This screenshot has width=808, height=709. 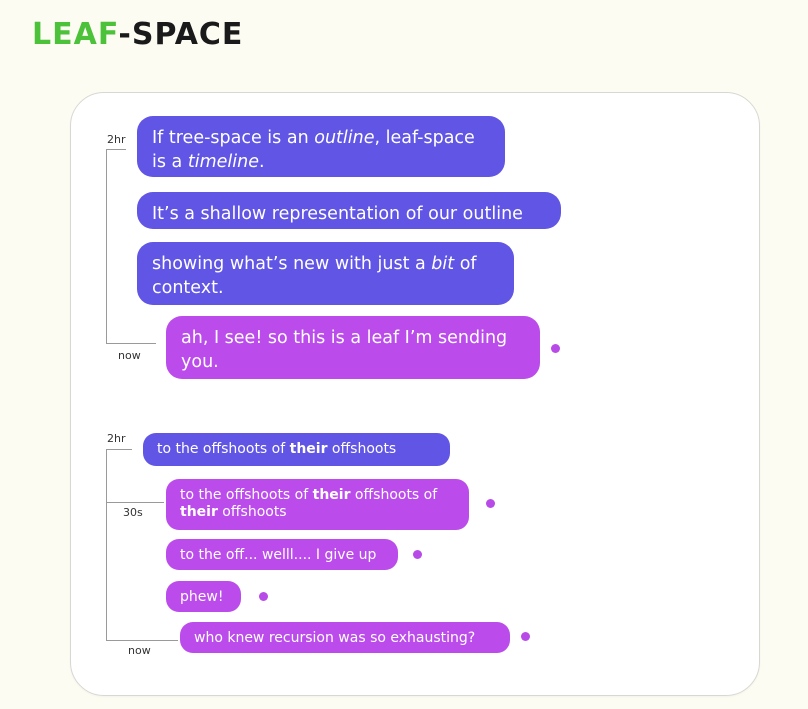 What do you see at coordinates (116, 139) in the screenshot?
I see `thread1-start-time: 2hr` at bounding box center [116, 139].